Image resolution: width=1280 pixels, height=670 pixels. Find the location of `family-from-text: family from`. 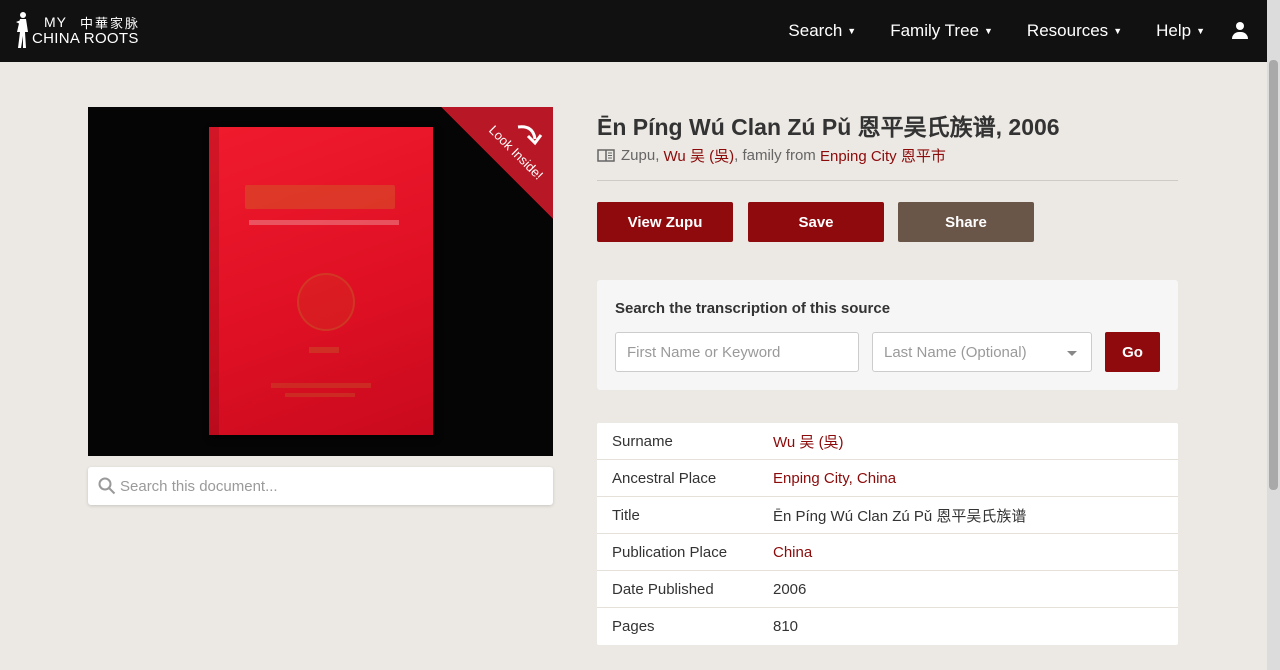

family-from-text: family from is located at coordinates (779, 155).